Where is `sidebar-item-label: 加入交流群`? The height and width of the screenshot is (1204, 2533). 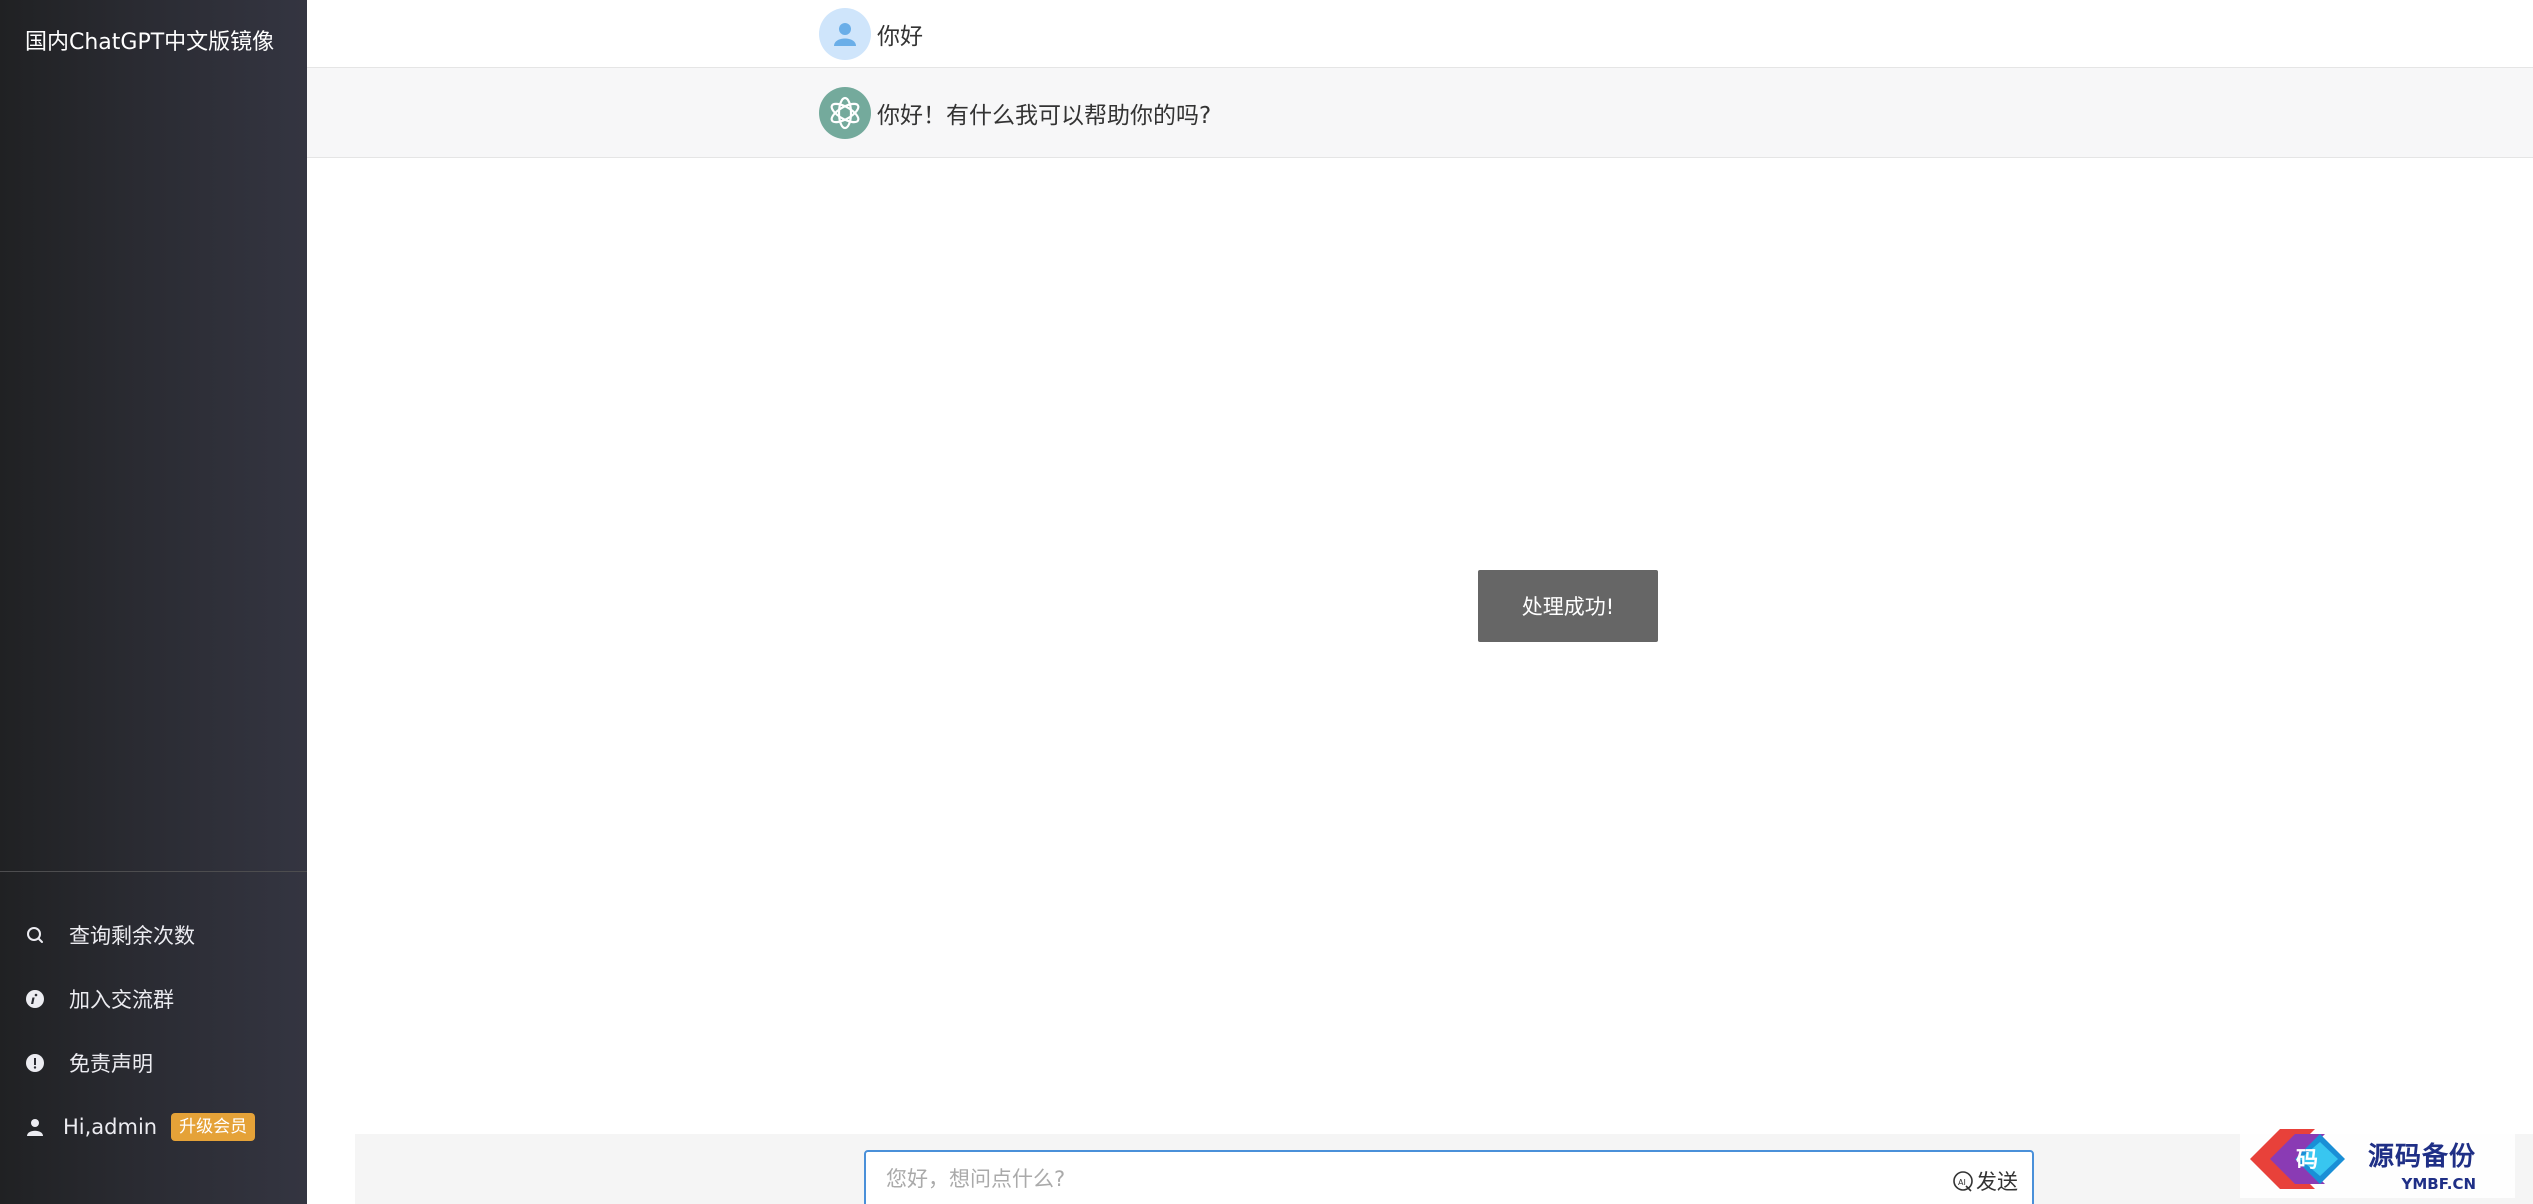
sidebar-item-label: 加入交流群 is located at coordinates (121, 1000).